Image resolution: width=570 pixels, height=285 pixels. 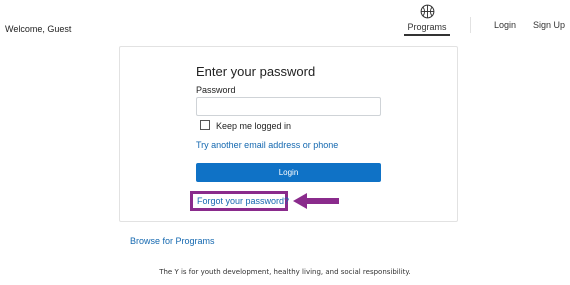 I want to click on password-input, so click(x=288, y=106).